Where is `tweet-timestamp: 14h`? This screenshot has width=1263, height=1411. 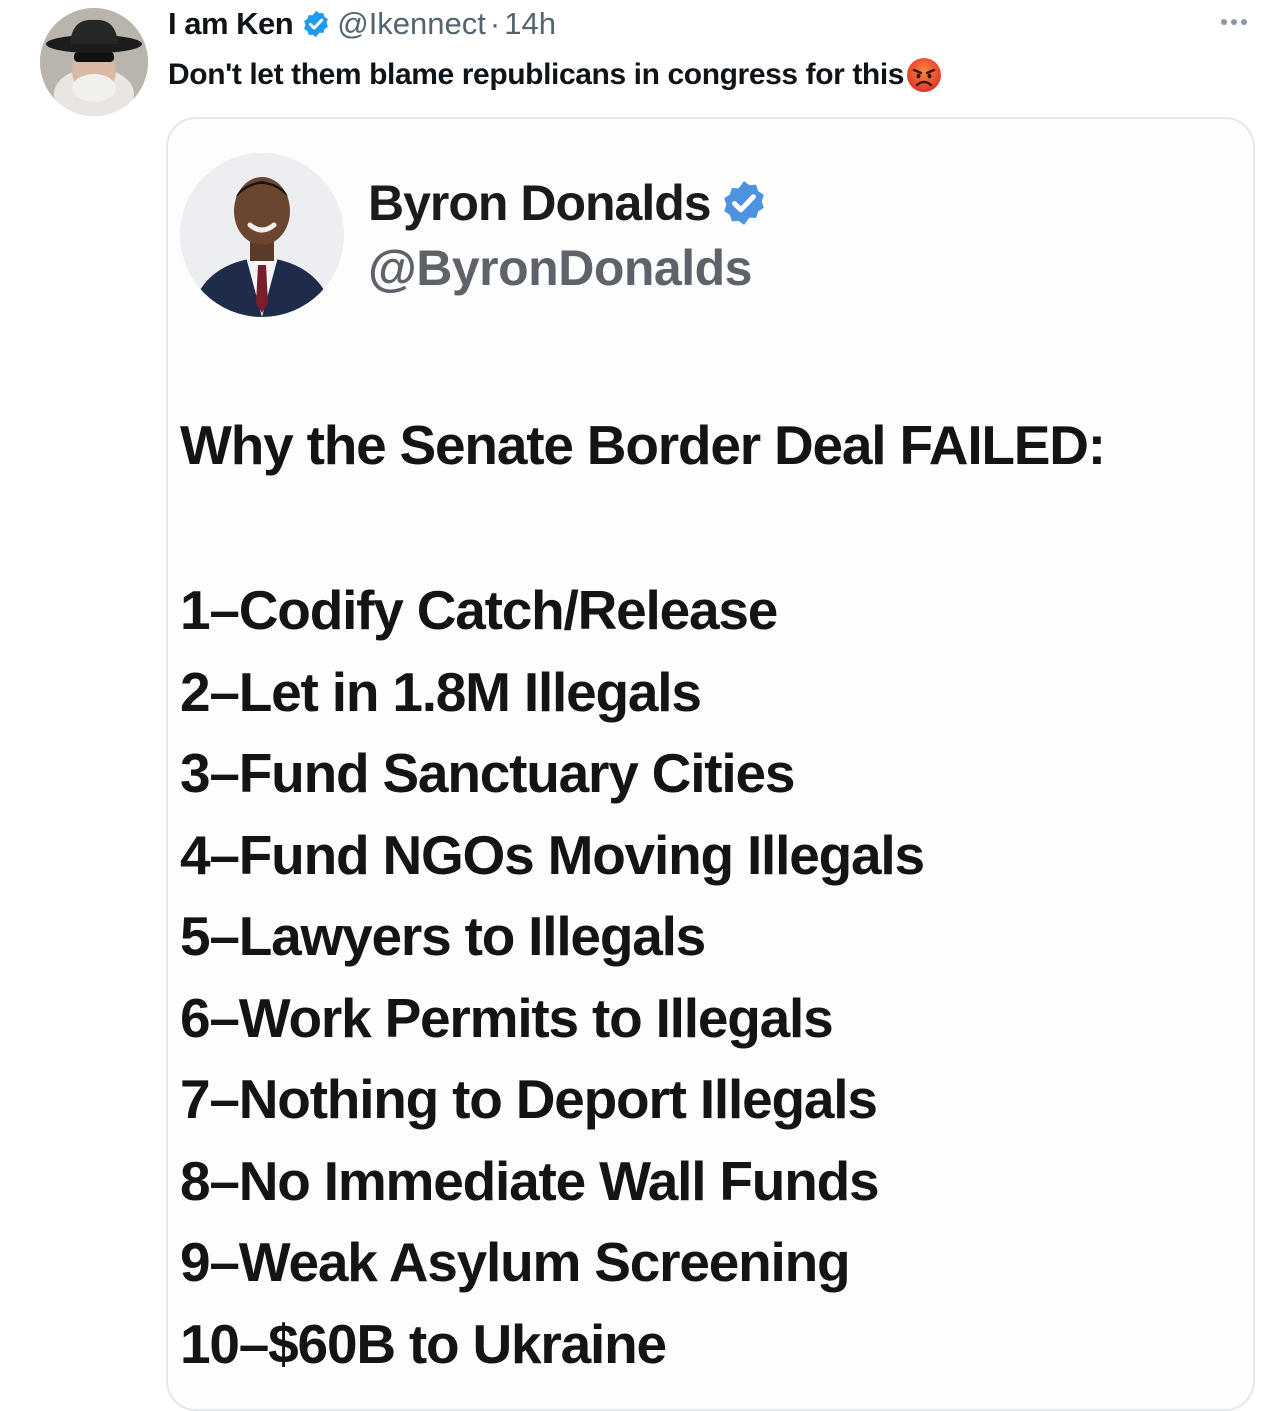
tweet-timestamp: 14h is located at coordinates (530, 24).